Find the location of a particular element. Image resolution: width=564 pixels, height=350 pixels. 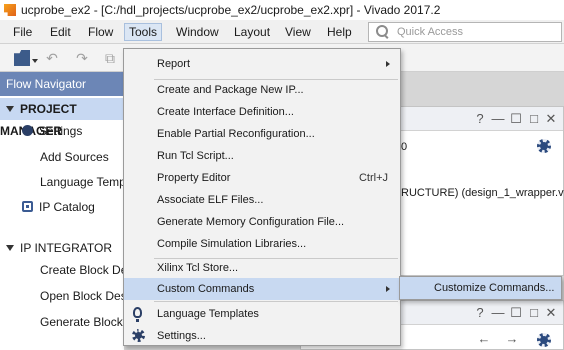

design-wrapper-entry: RUCTURE) (design_1_wrapper.vh is located at coordinates (482, 193).